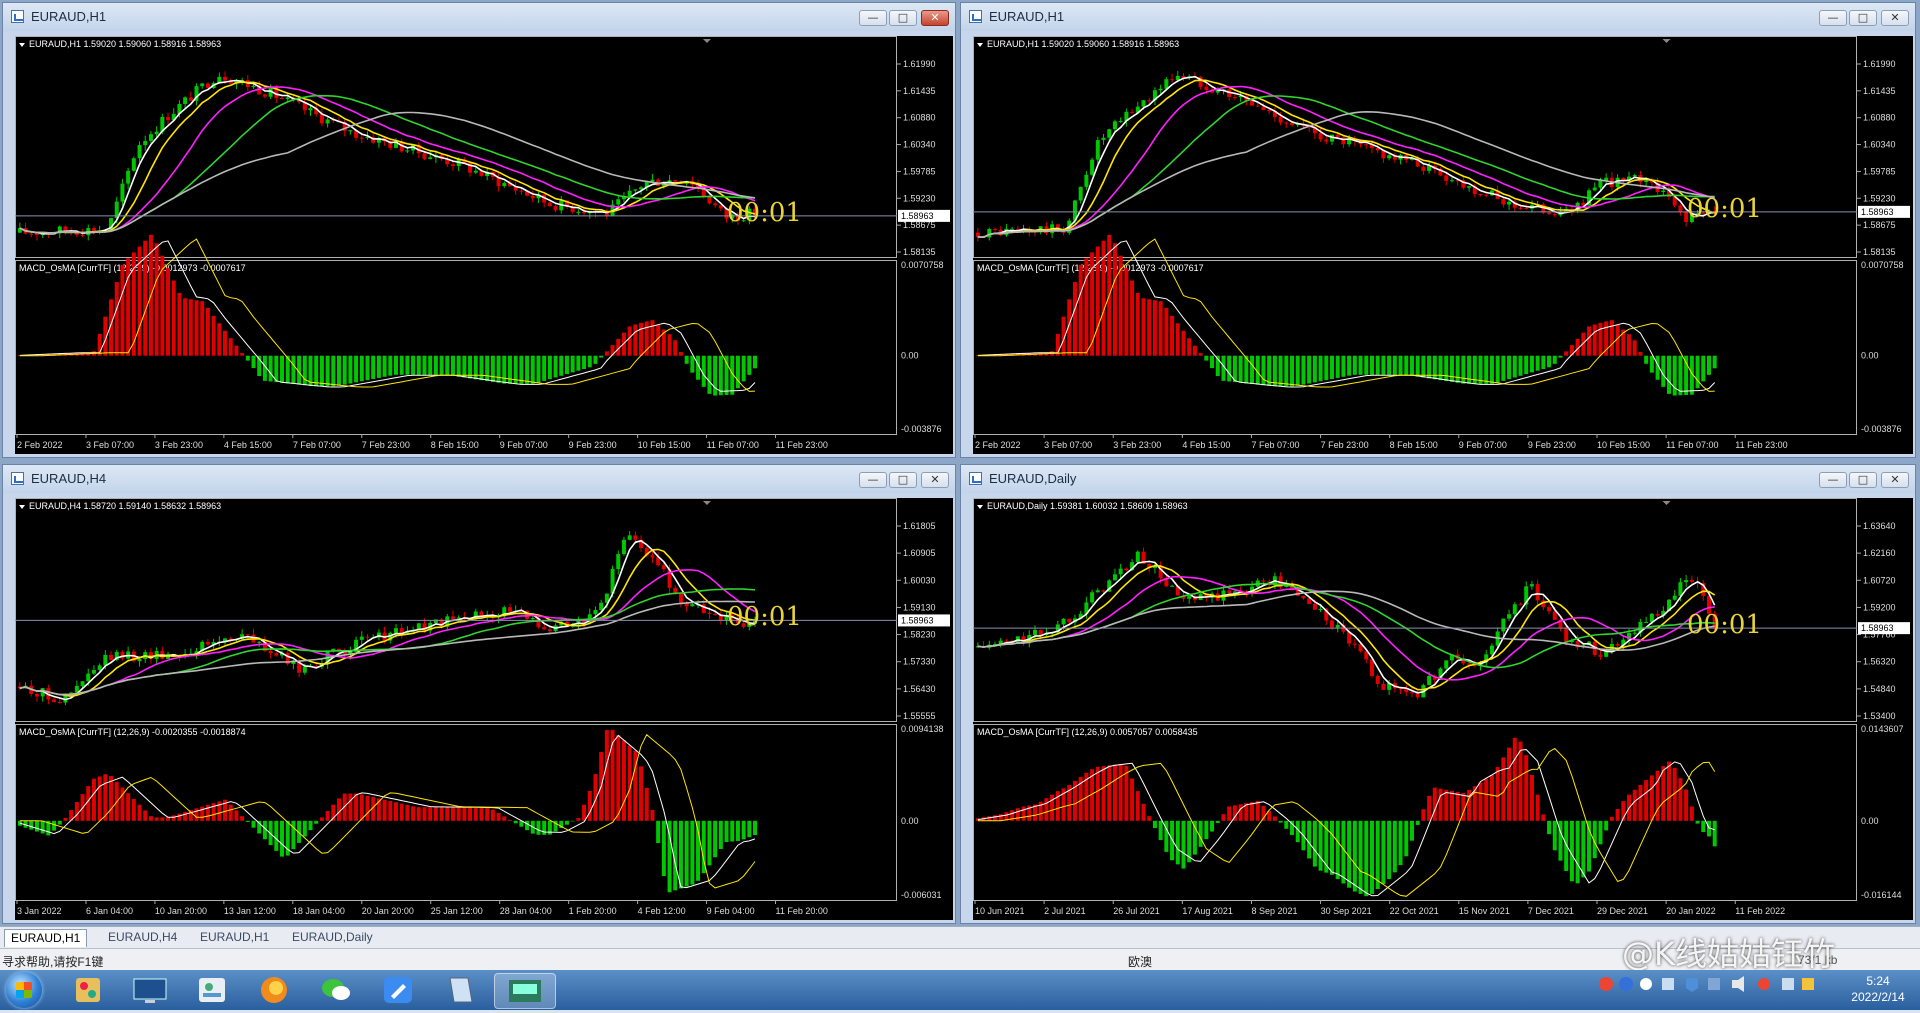 The width and height of the screenshot is (1920, 1013). Describe the element at coordinates (150, 990) in the screenshot. I see `monitor-icon` at that location.